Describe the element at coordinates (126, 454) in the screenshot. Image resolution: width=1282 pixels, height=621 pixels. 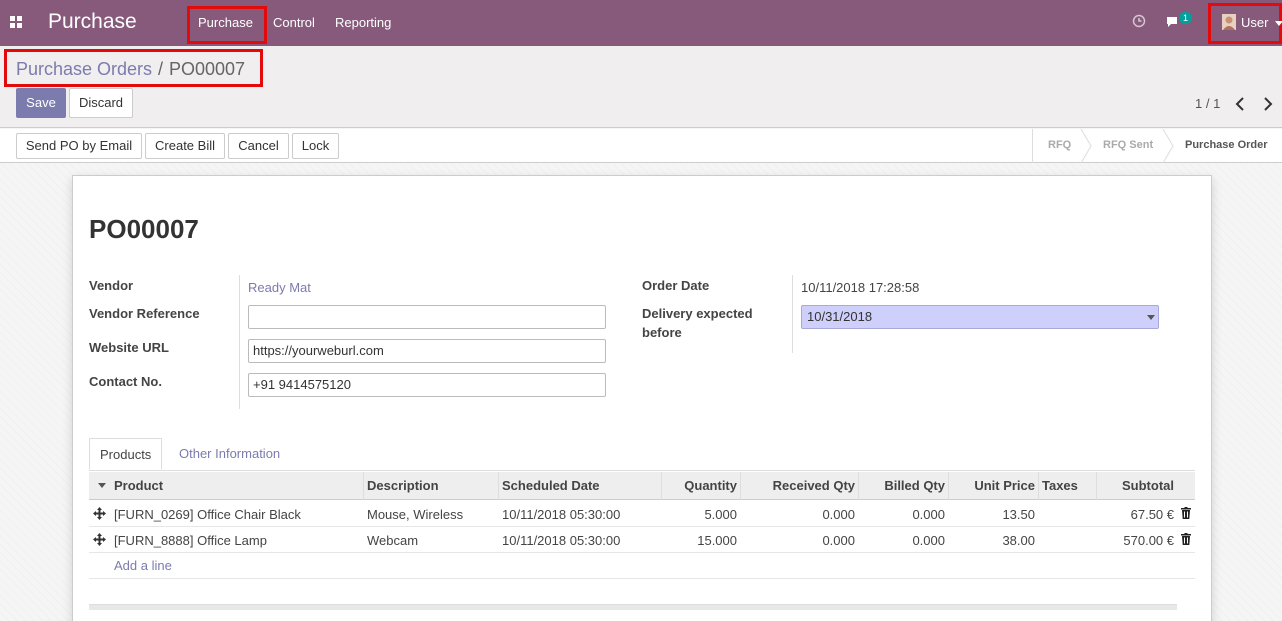
I see `tab-products: Products` at that location.